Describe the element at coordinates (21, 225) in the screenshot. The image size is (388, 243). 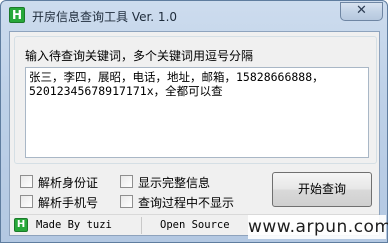
I see `status-app-icon: H` at that location.